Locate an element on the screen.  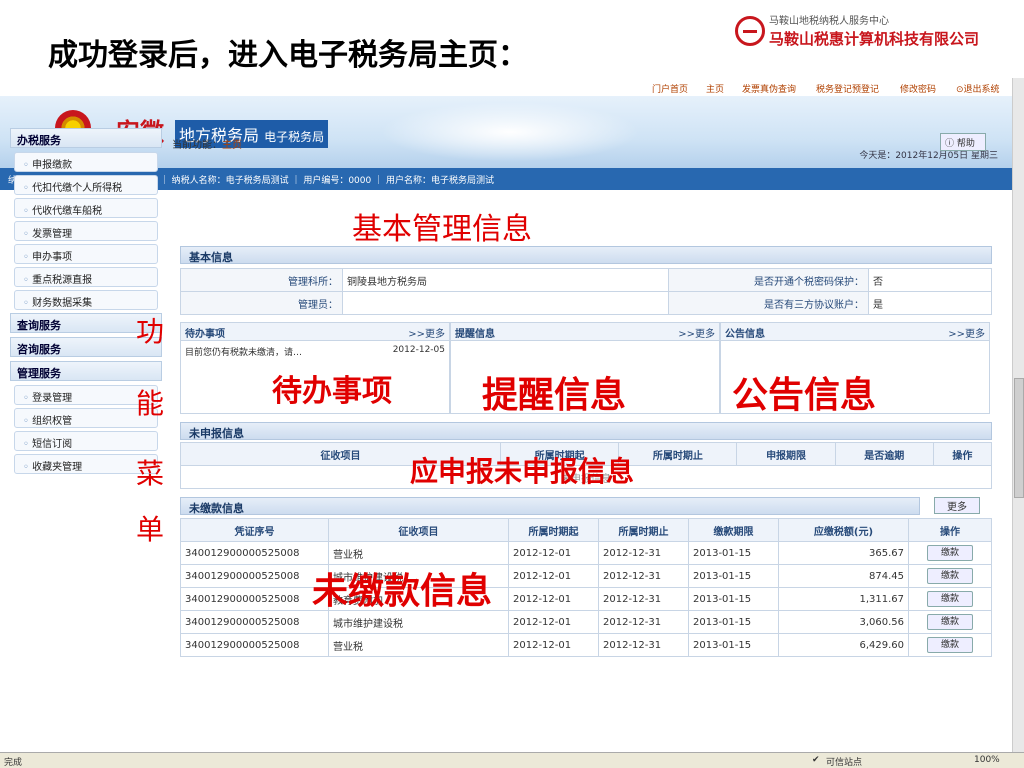
page-scrollbar is located at coordinates (1018, 423).